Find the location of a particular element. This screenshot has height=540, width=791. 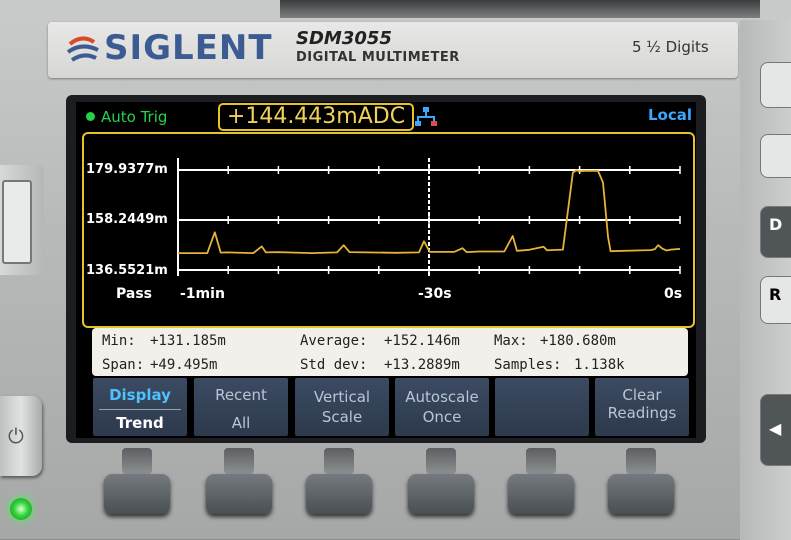

softkey-6-line1: Clear is located at coordinates (642, 395).